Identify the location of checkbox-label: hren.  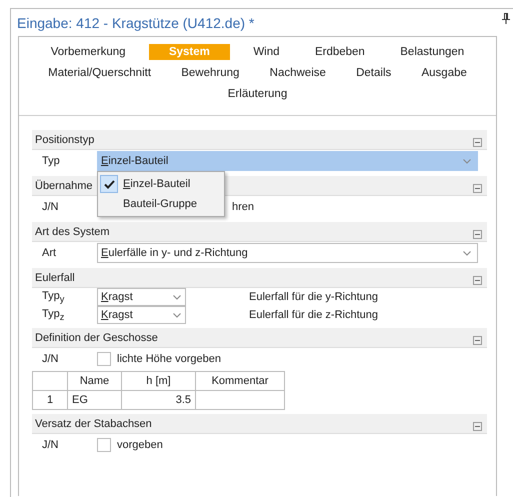
(243, 207).